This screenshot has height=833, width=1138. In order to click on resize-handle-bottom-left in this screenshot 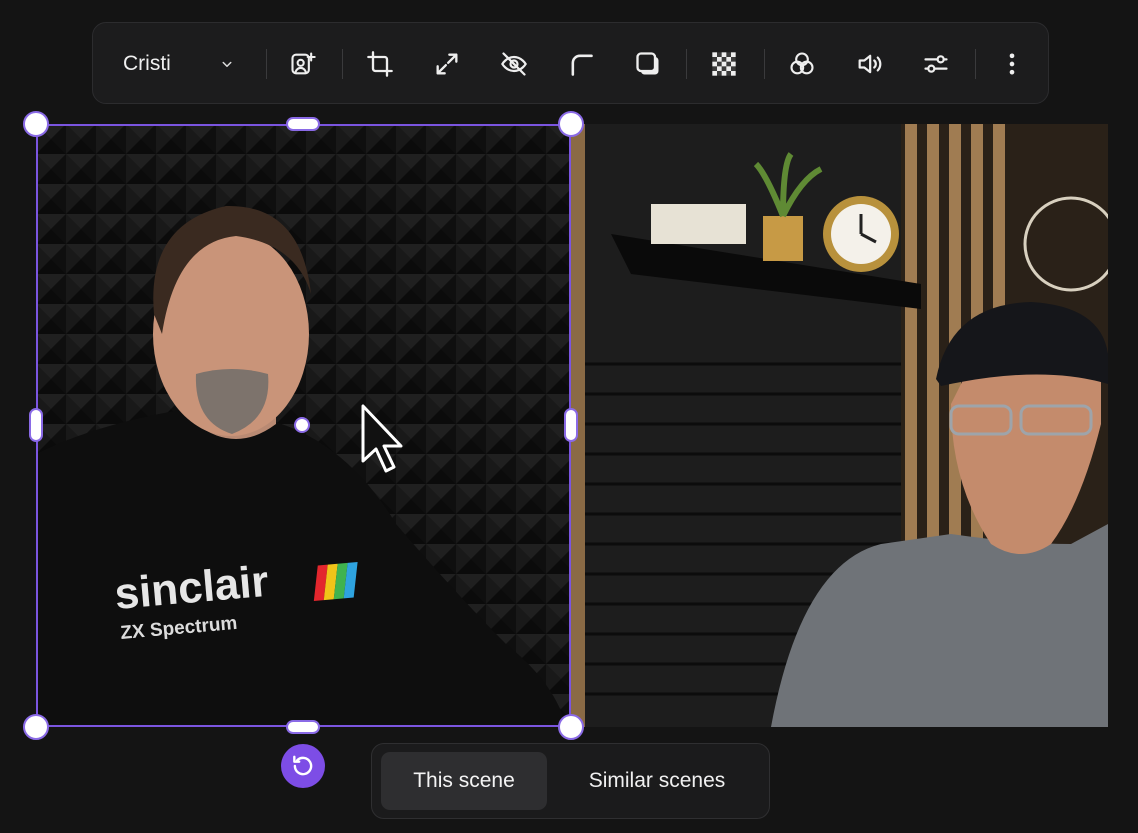, I will do `click(36, 727)`.